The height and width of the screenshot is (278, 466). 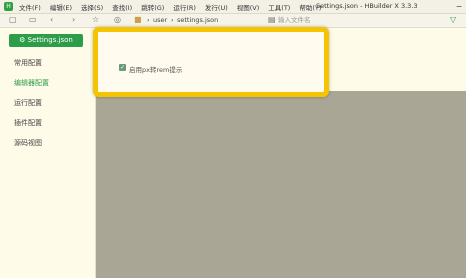 I want to click on forward-icon: ›, so click(x=73, y=19).